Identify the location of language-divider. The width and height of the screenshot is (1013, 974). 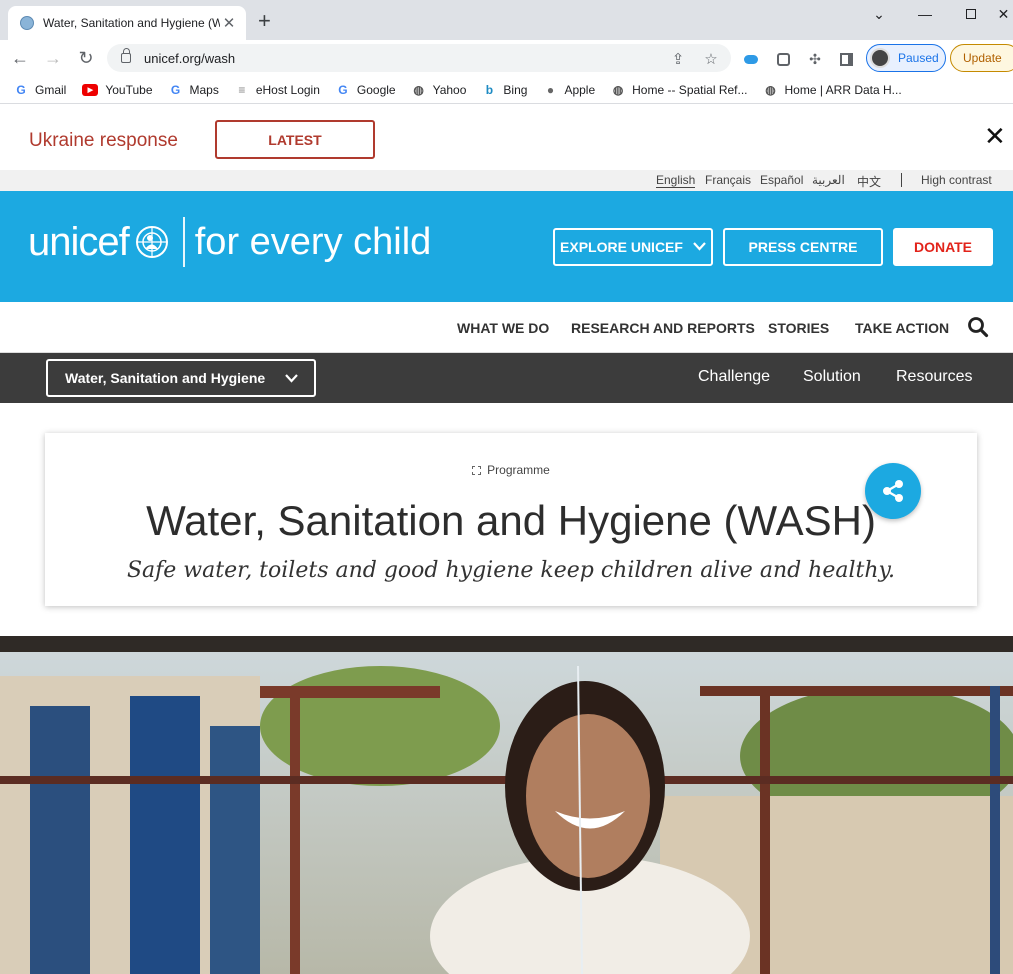
(901, 180).